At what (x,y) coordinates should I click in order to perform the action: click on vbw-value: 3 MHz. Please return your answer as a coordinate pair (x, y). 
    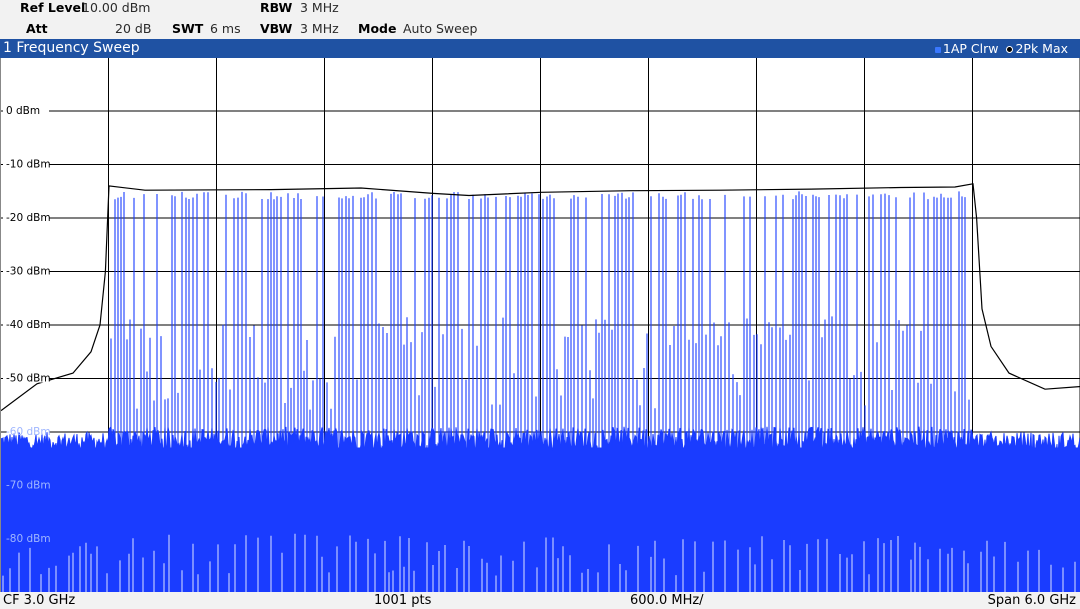
    Looking at the image, I should click on (319, 28).